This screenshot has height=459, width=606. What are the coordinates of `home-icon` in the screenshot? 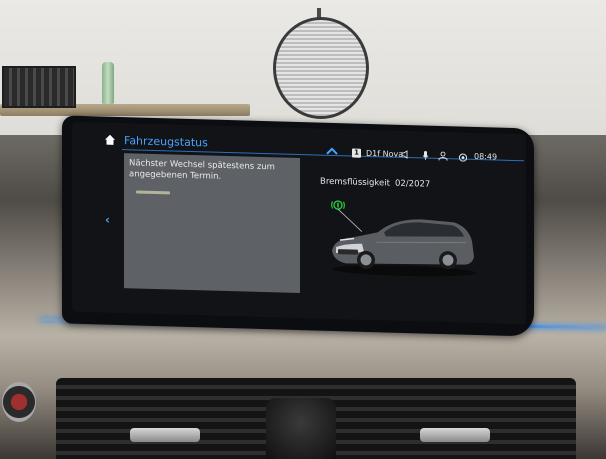 It's located at (110, 140).